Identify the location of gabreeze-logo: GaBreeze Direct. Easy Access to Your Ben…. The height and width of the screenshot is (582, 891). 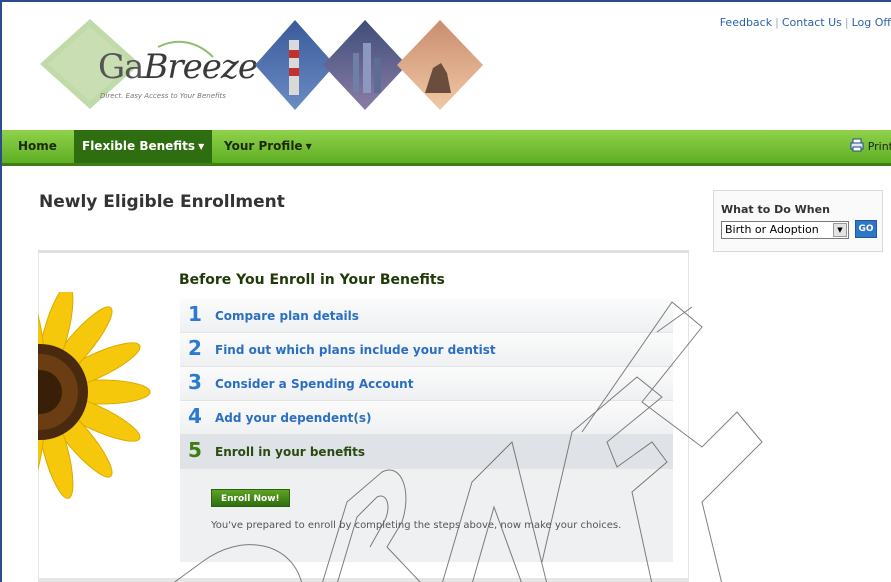
(148, 64).